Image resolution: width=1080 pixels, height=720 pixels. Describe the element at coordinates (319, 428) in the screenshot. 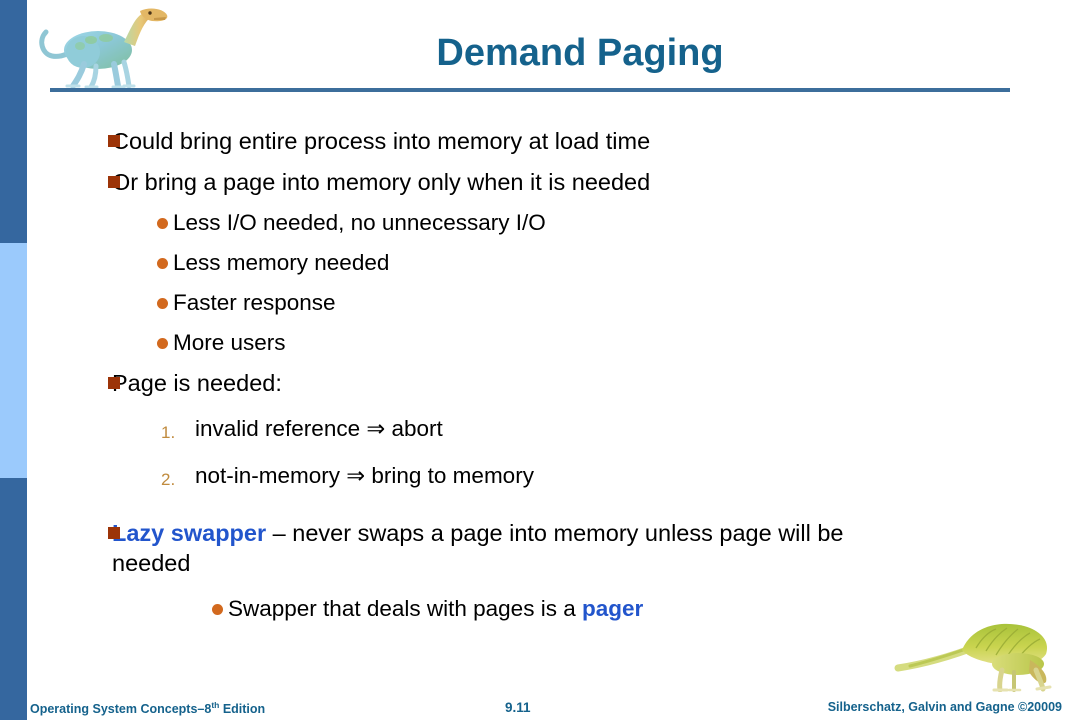

I see `numbered-item-text: invalid reference ⇒ abort` at that location.